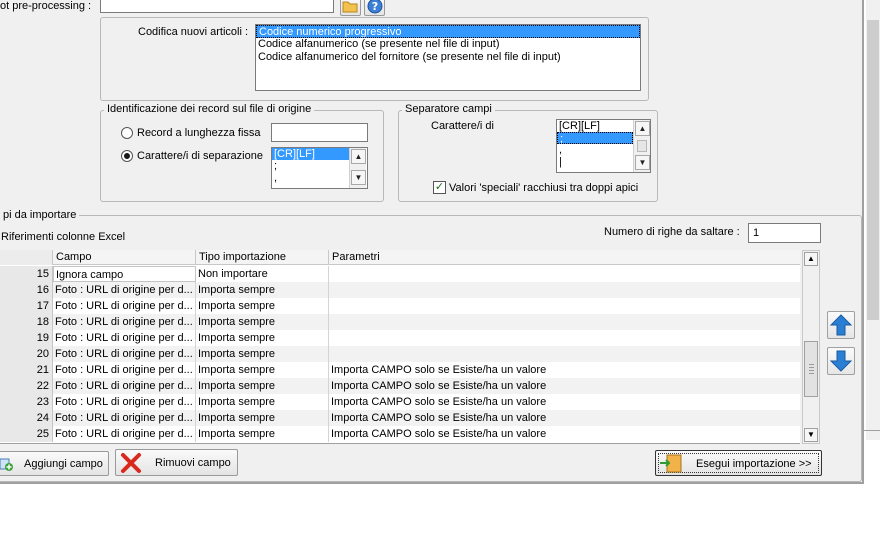 This screenshot has height=542, width=880. Describe the element at coordinates (26, 434) in the screenshot. I see `row-number-cell: 25` at that location.